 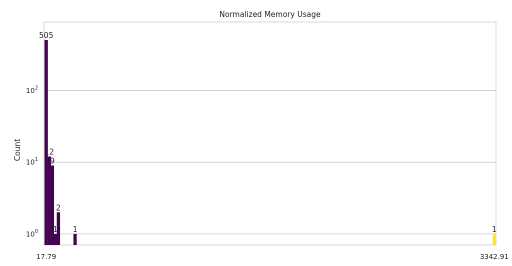 I want to click on bar-value-label-4: 2, so click(x=58, y=207).